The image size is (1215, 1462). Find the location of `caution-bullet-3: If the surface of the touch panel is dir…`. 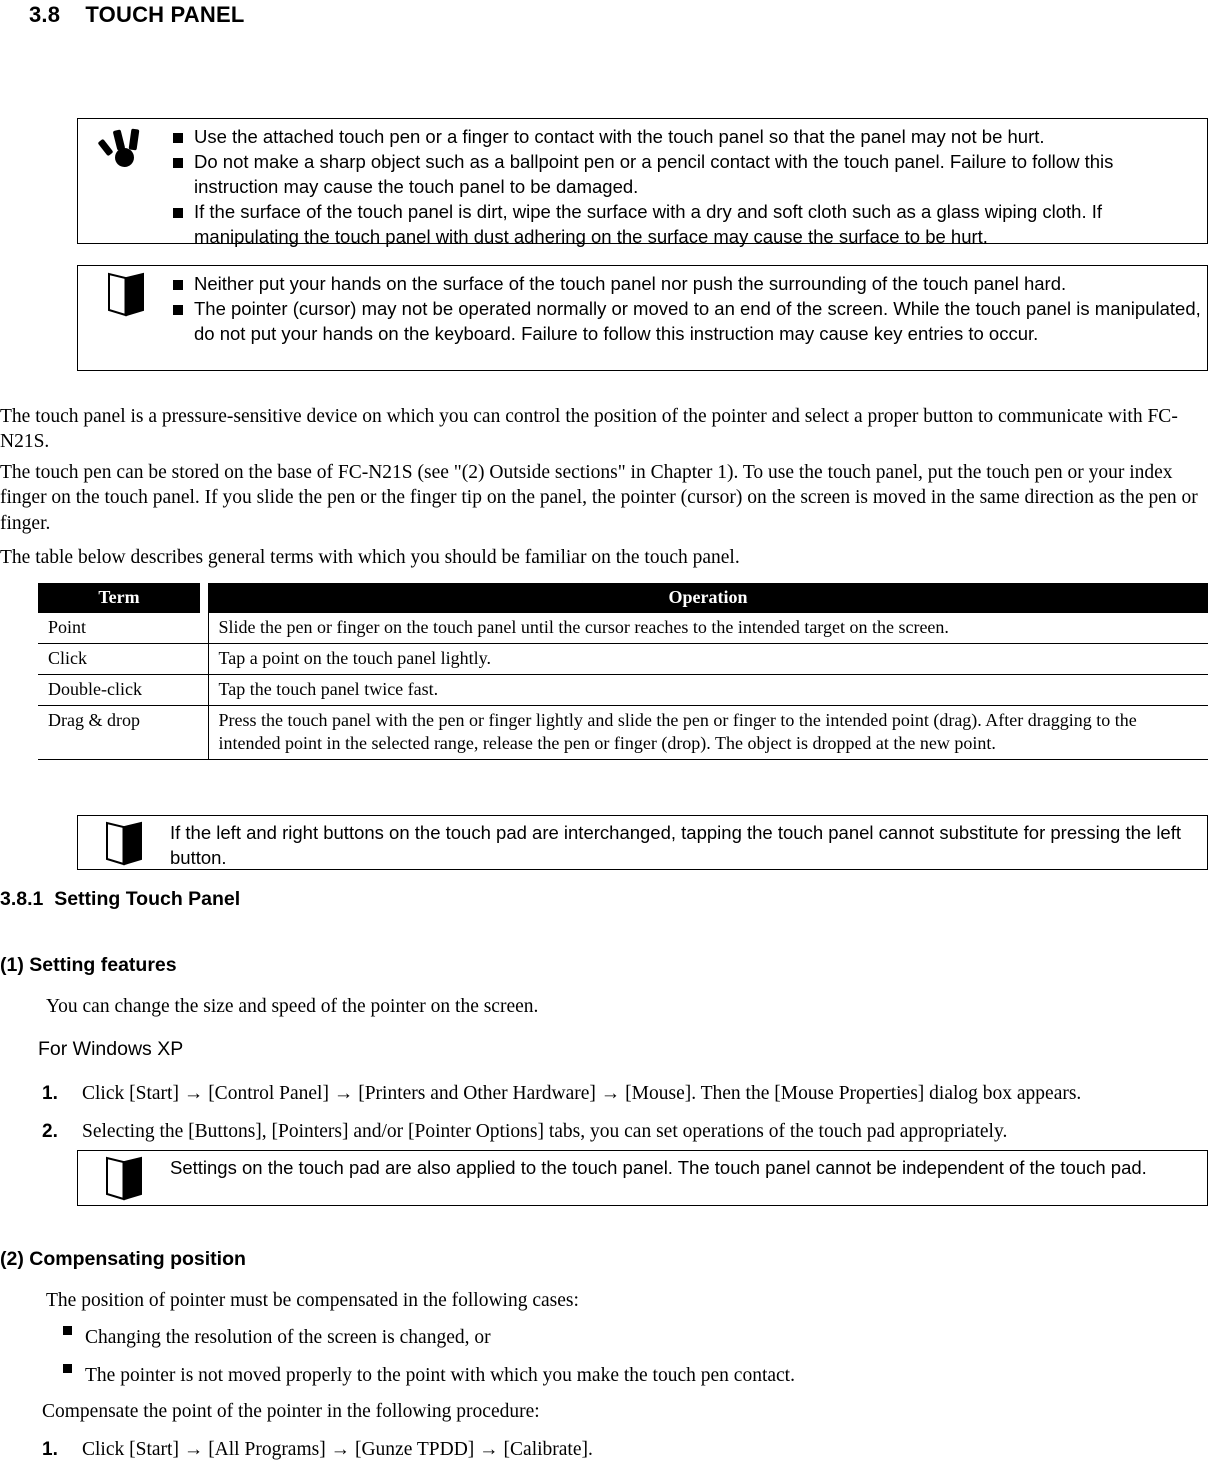

caution-bullet-3: If the surface of the touch panel is dir… is located at coordinates (687, 225).